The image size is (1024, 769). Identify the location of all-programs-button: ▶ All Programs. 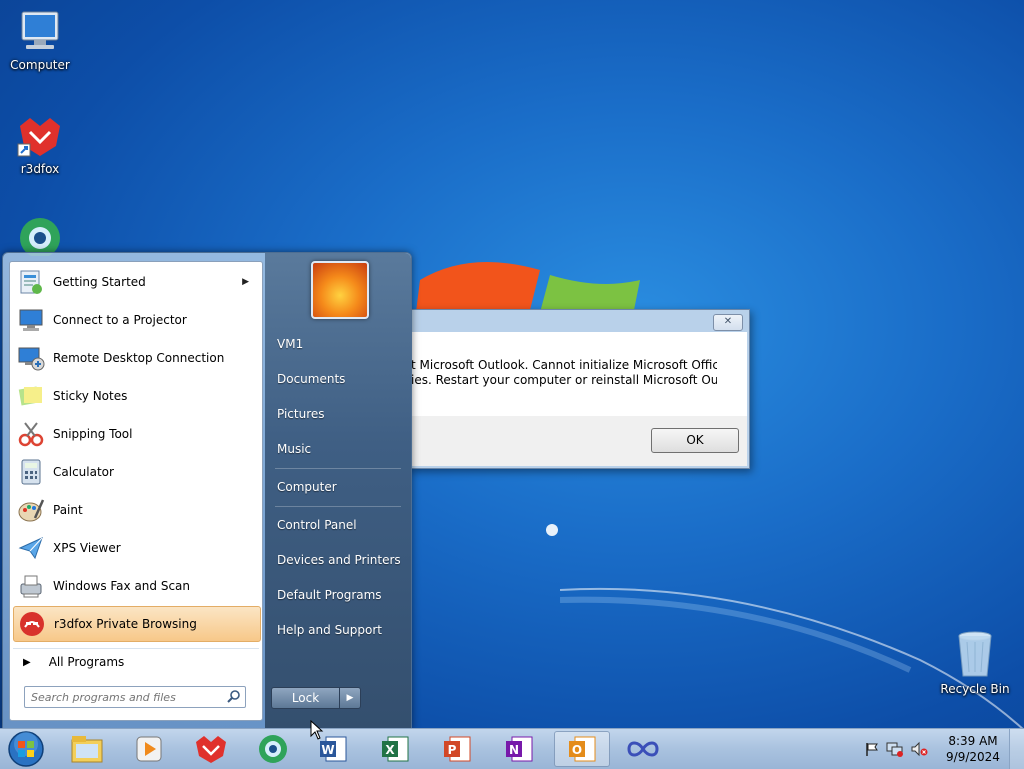
(136, 661).